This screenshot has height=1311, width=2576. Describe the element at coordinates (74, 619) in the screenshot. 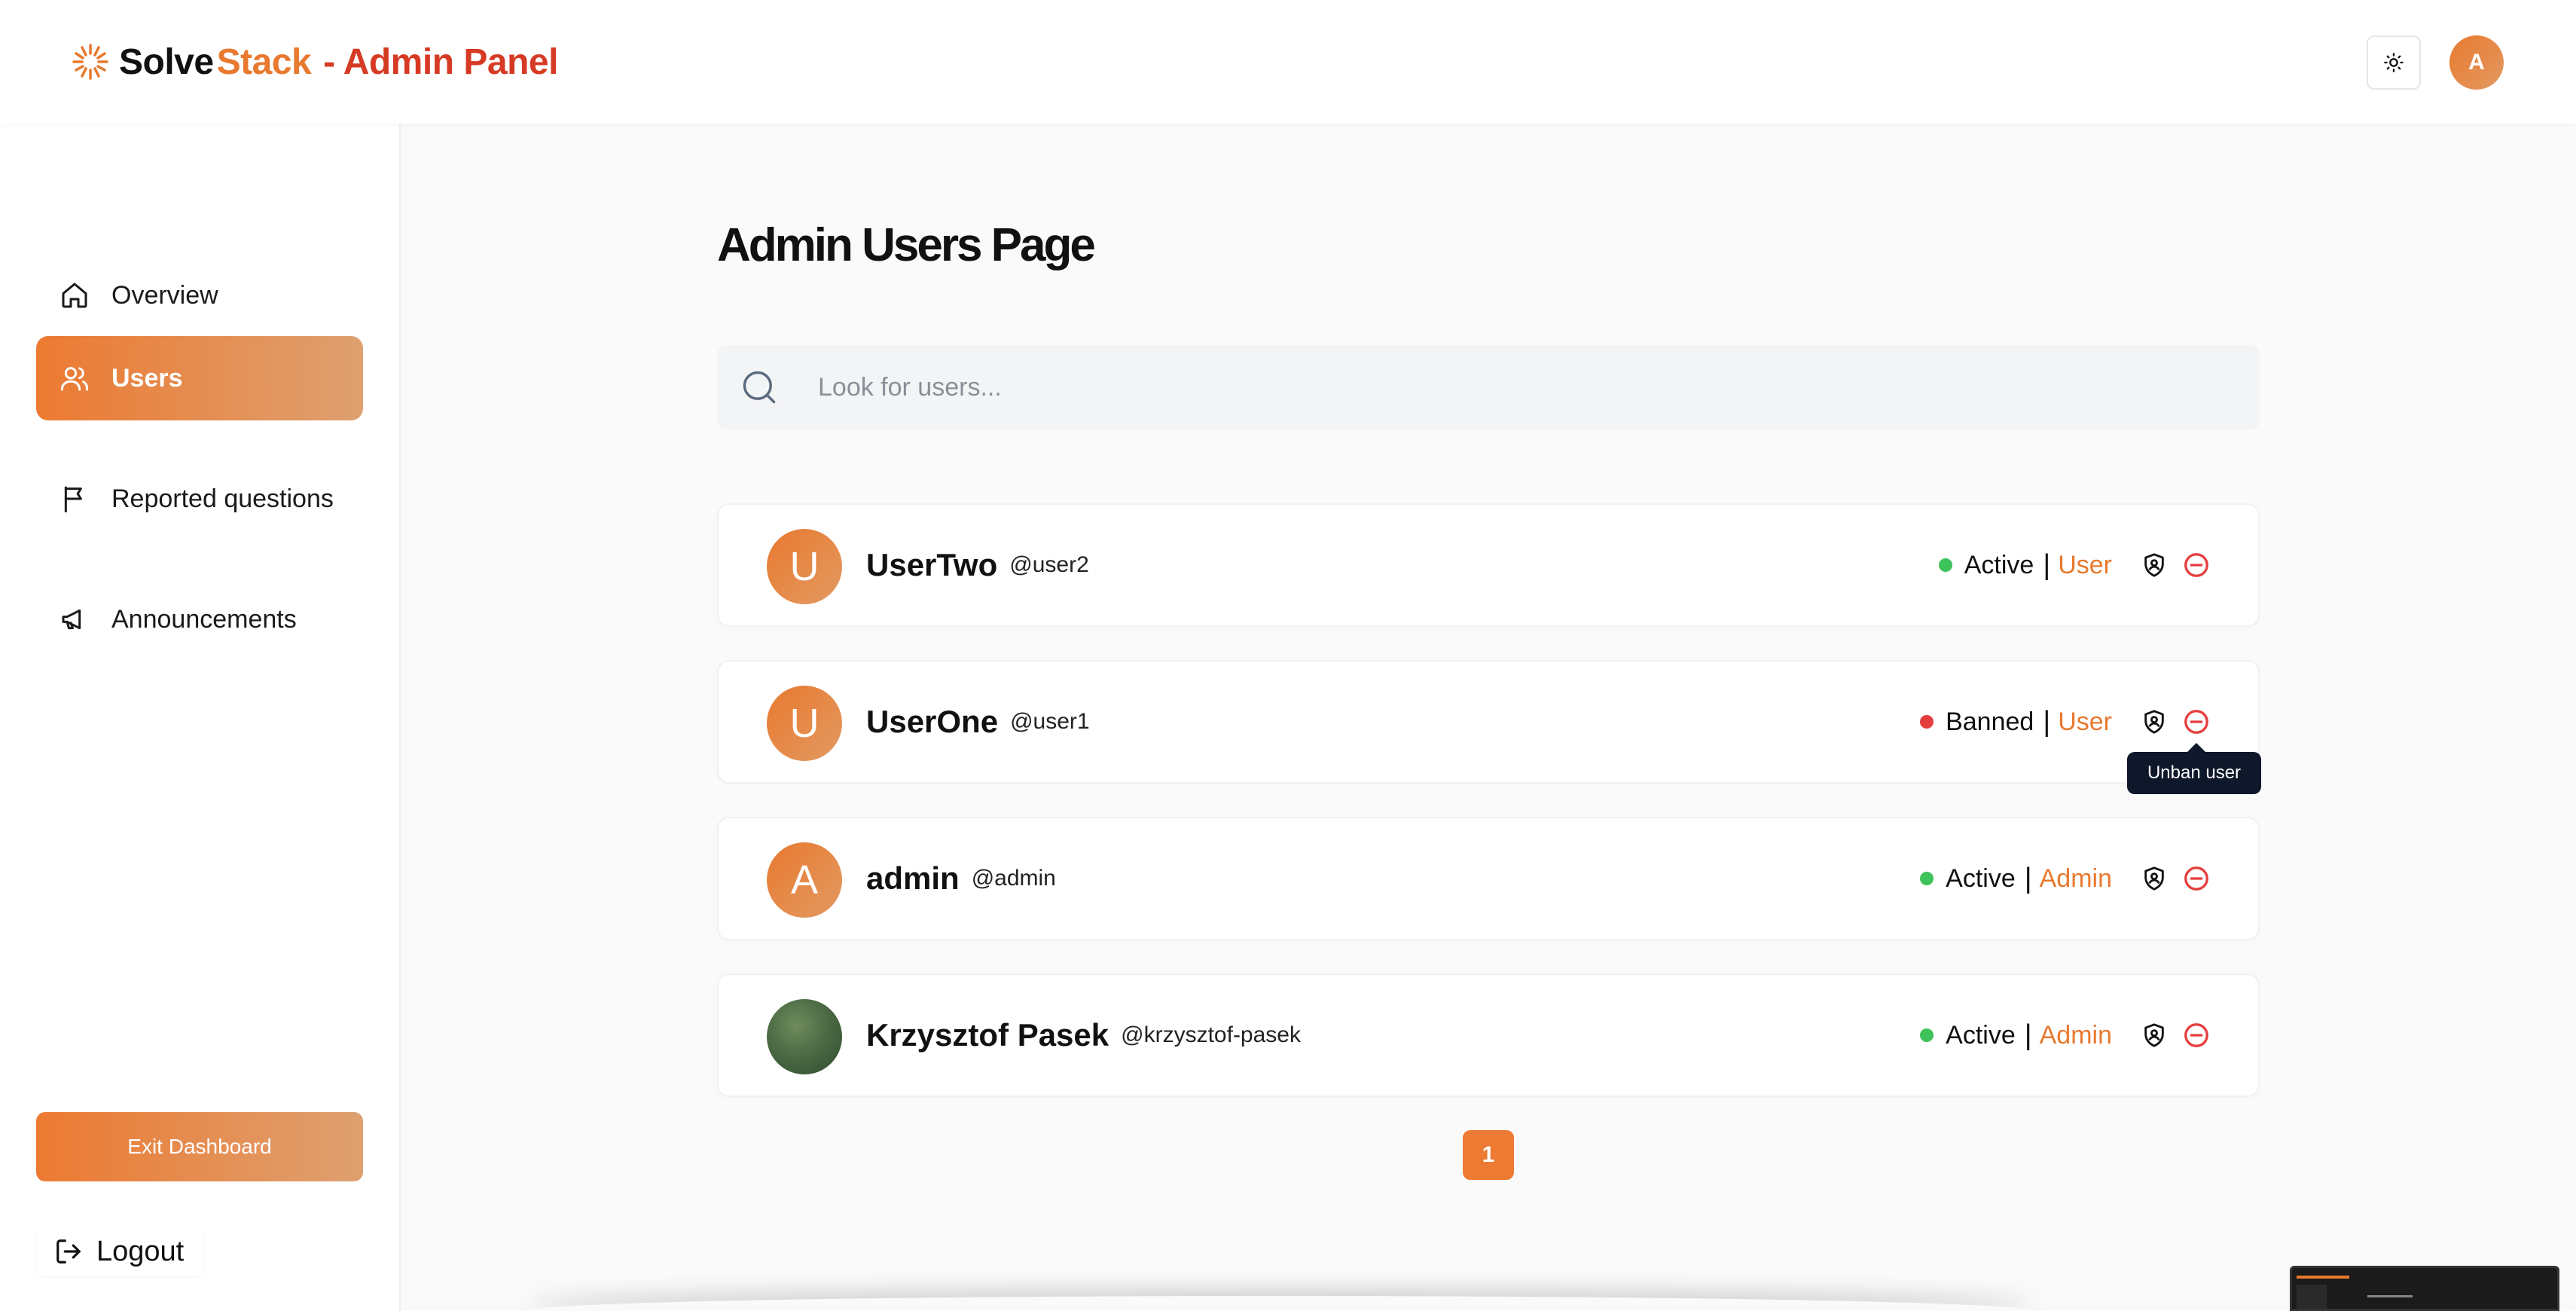

I see `megaphone-icon` at that location.